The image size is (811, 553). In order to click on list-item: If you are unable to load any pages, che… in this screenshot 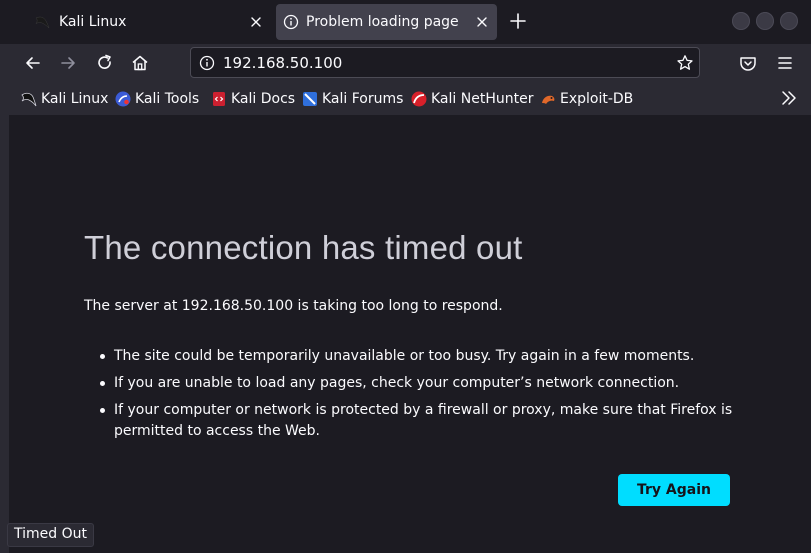, I will do `click(414, 383)`.